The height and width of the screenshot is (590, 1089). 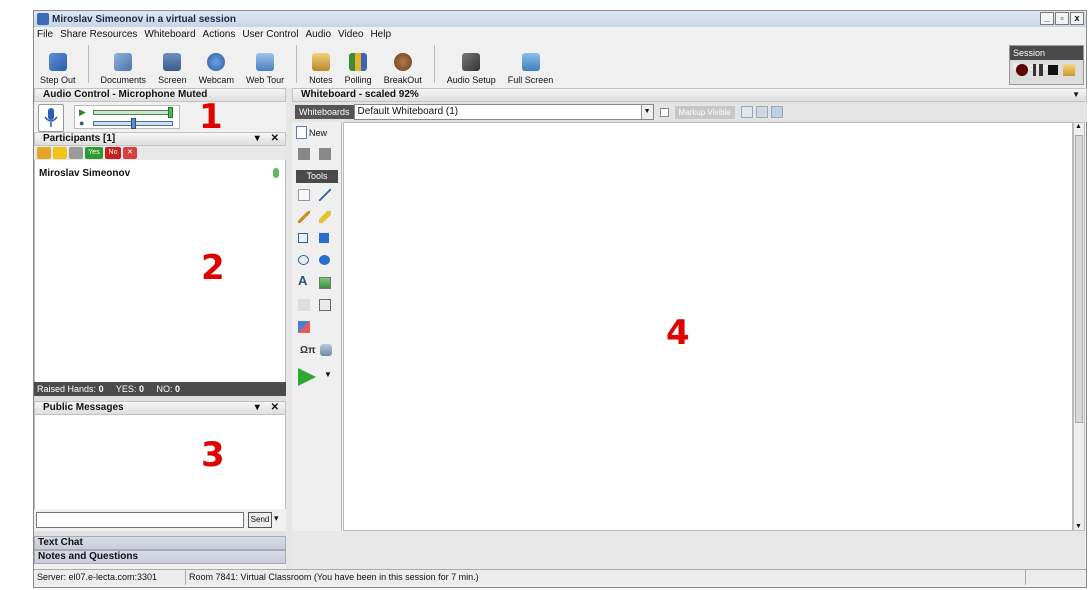 What do you see at coordinates (260, 520) in the screenshot?
I see `send-button: Send` at bounding box center [260, 520].